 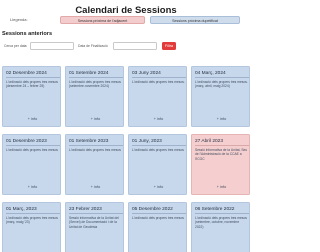 I want to click on from-date-label: Cerca per data:, so click(x=16, y=46).